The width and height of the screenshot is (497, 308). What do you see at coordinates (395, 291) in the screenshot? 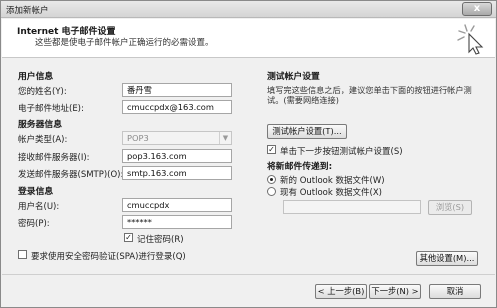
I see `next-button: 下一步(N) >` at bounding box center [395, 291].